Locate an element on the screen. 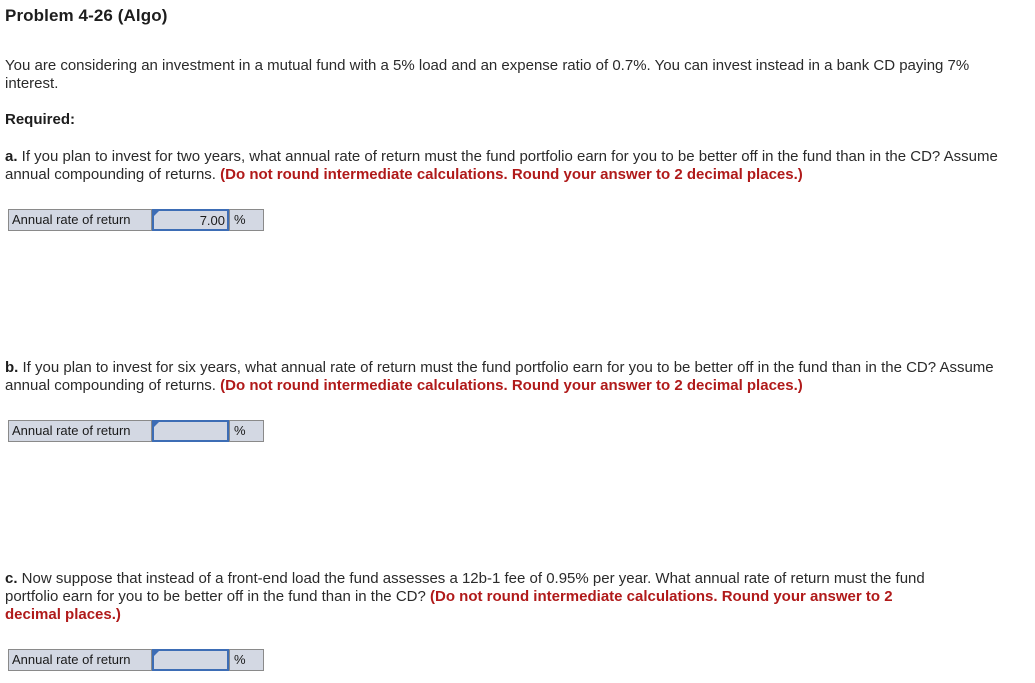 The image size is (1035, 683). part-b-letter: b. is located at coordinates (12, 367).